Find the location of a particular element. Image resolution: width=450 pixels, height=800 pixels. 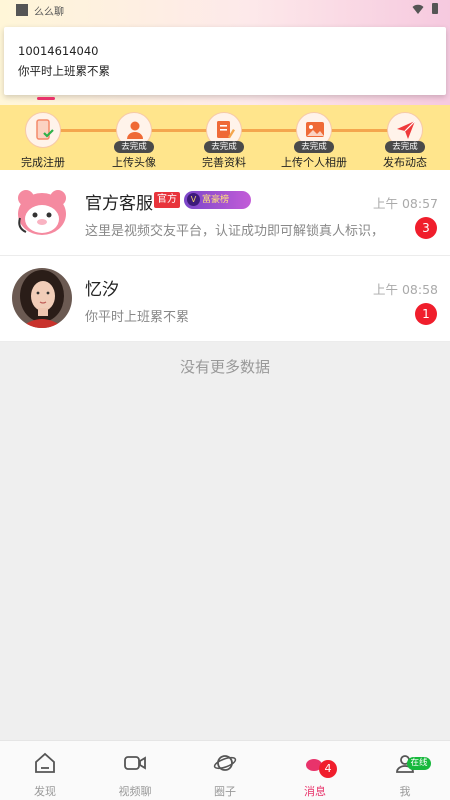

vip-icon: V is located at coordinates (193, 199).